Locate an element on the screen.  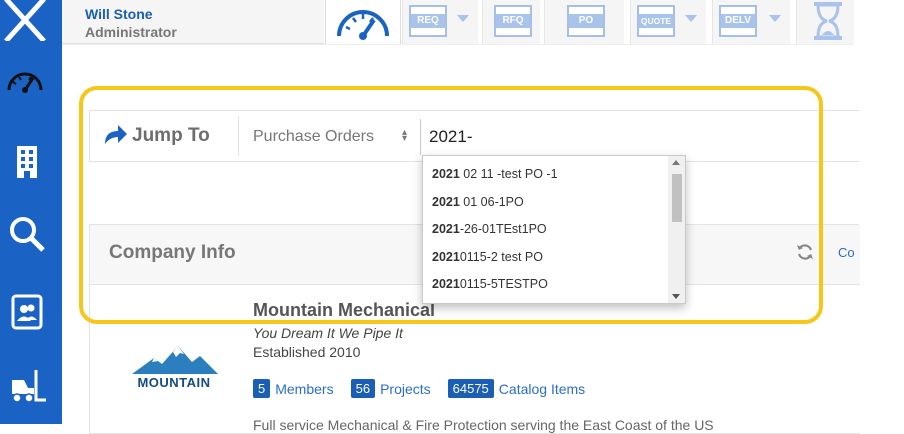
search-icon is located at coordinates (27, 234).